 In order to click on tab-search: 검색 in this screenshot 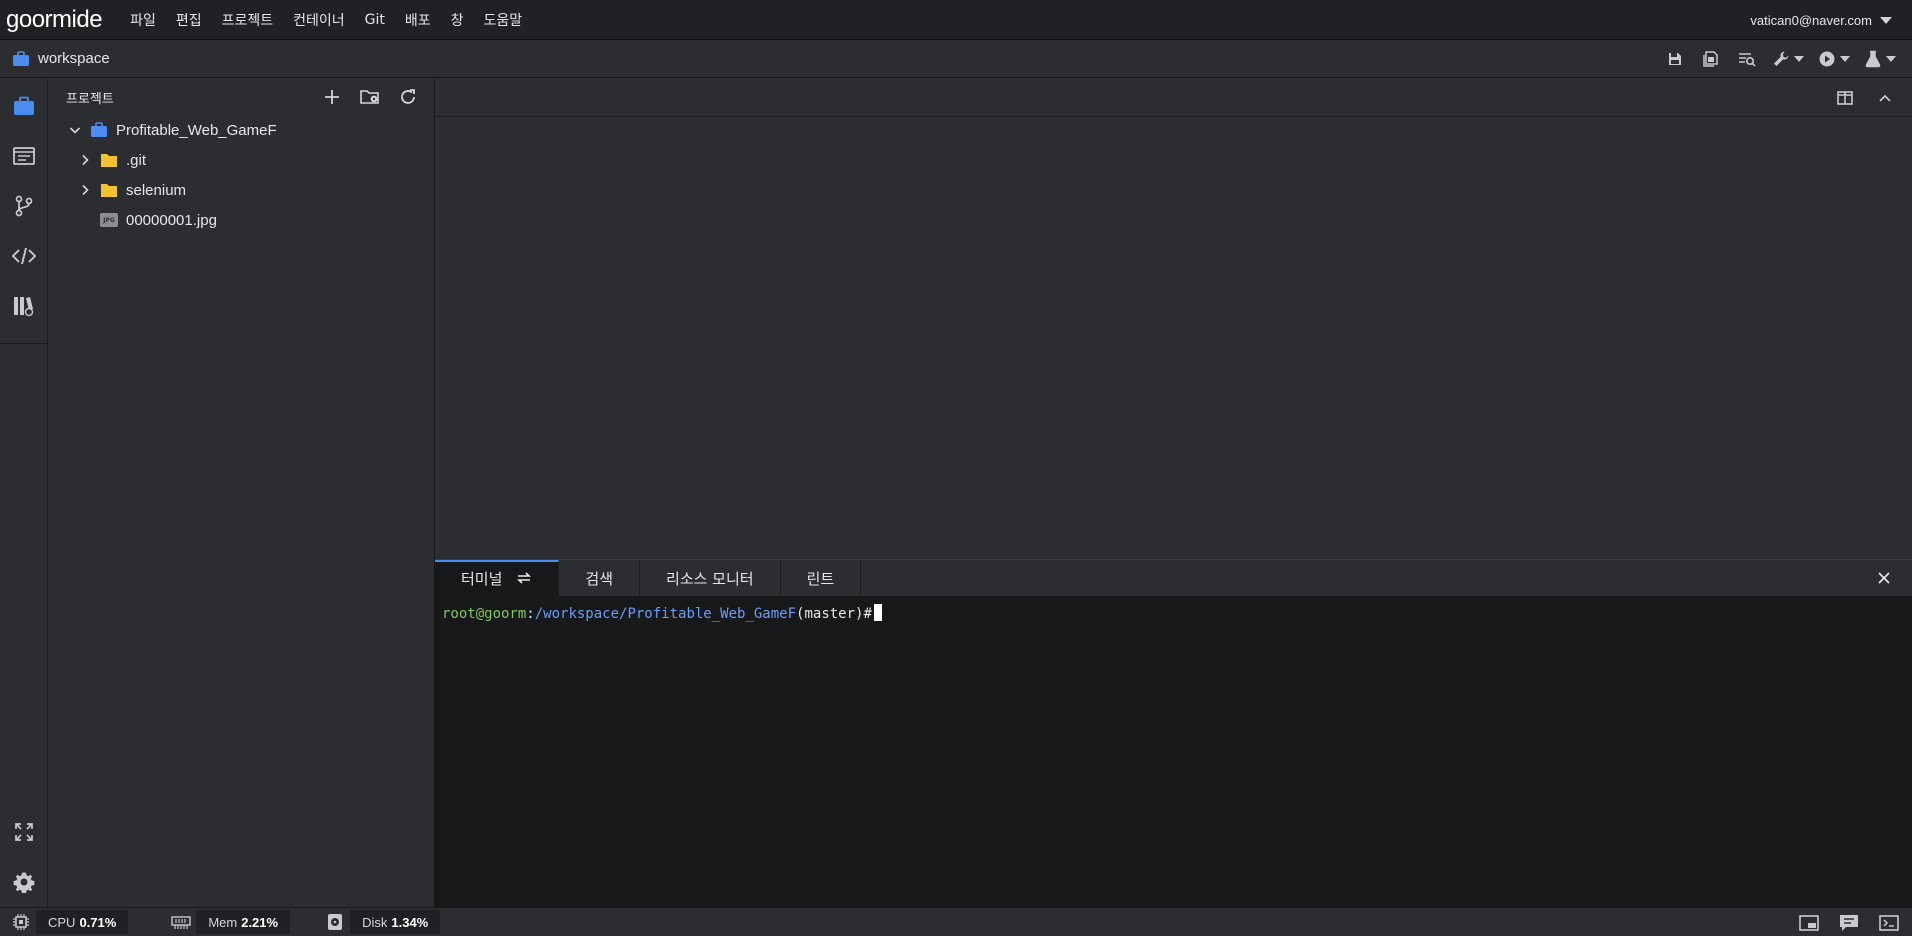, I will do `click(600, 578)`.